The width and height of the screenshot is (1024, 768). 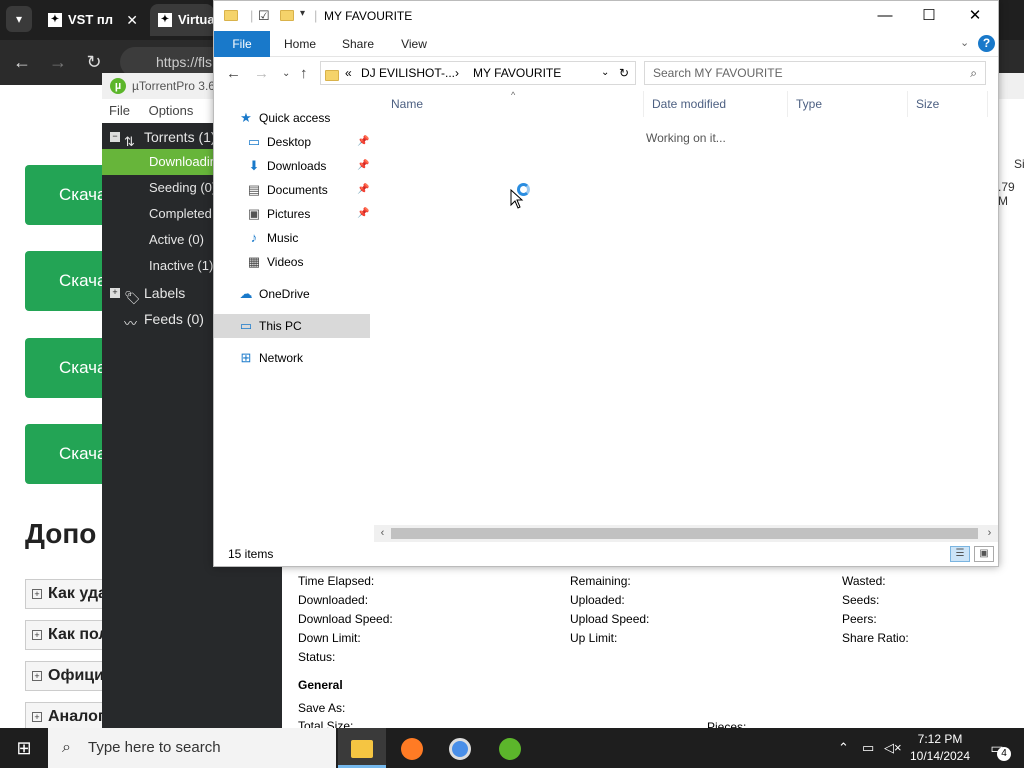 What do you see at coordinates (171, 110) in the screenshot?
I see `menu-options: Options` at bounding box center [171, 110].